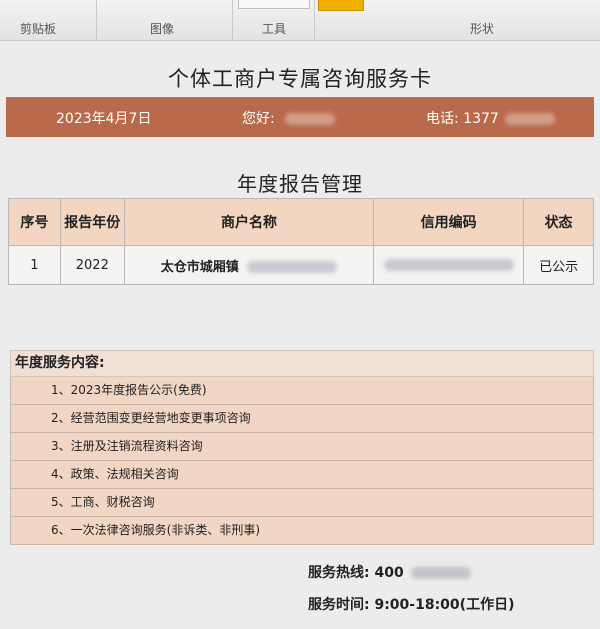 This screenshot has height=629, width=600. Describe the element at coordinates (558, 265) in the screenshot. I see `cell-status: 已公示` at that location.